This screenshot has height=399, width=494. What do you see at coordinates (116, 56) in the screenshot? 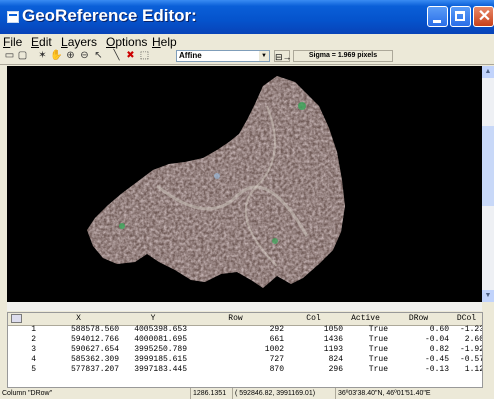
I see `line-icon: ╲` at bounding box center [116, 56].